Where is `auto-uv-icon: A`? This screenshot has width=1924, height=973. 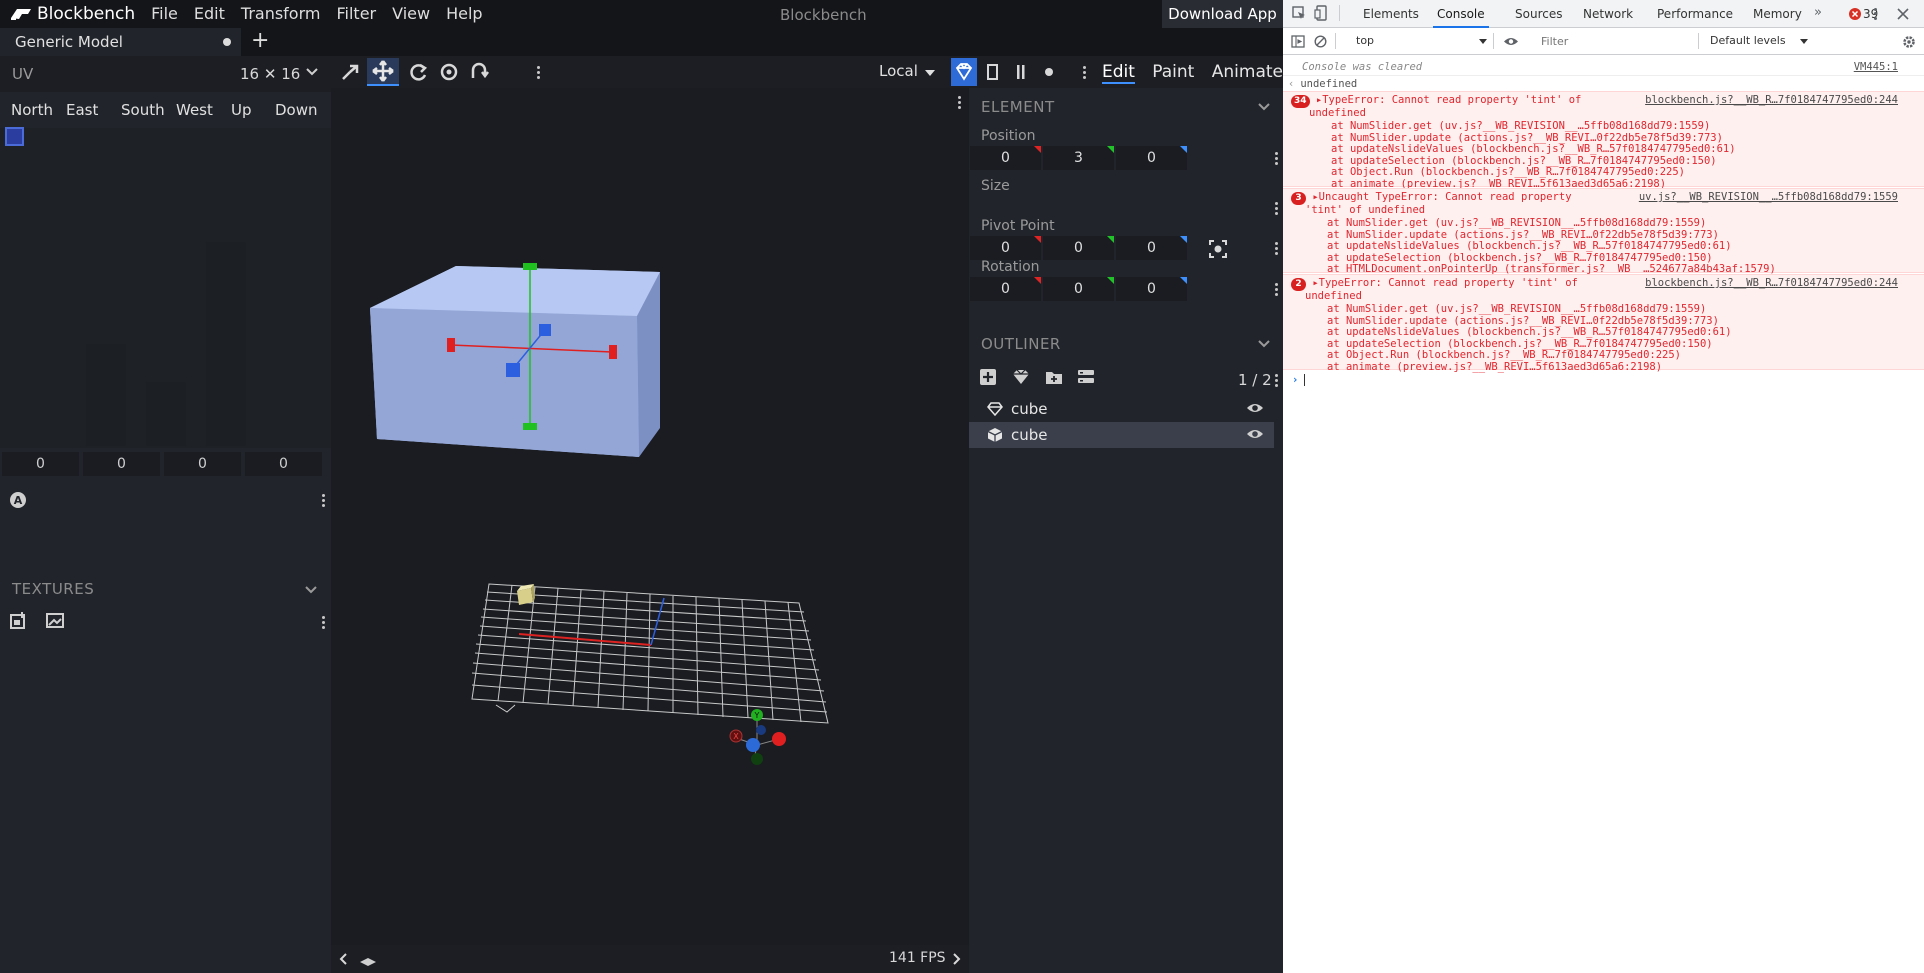 auto-uv-icon: A is located at coordinates (18, 500).